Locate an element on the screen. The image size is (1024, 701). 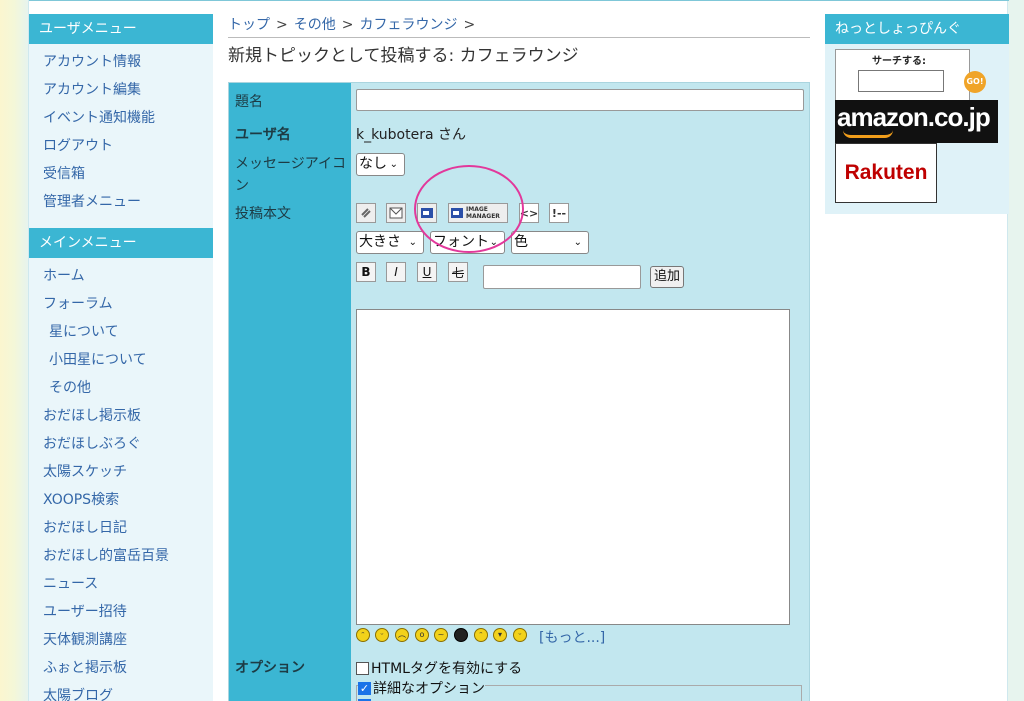
smiley-confused-icon: ~ is located at coordinates (441, 635).